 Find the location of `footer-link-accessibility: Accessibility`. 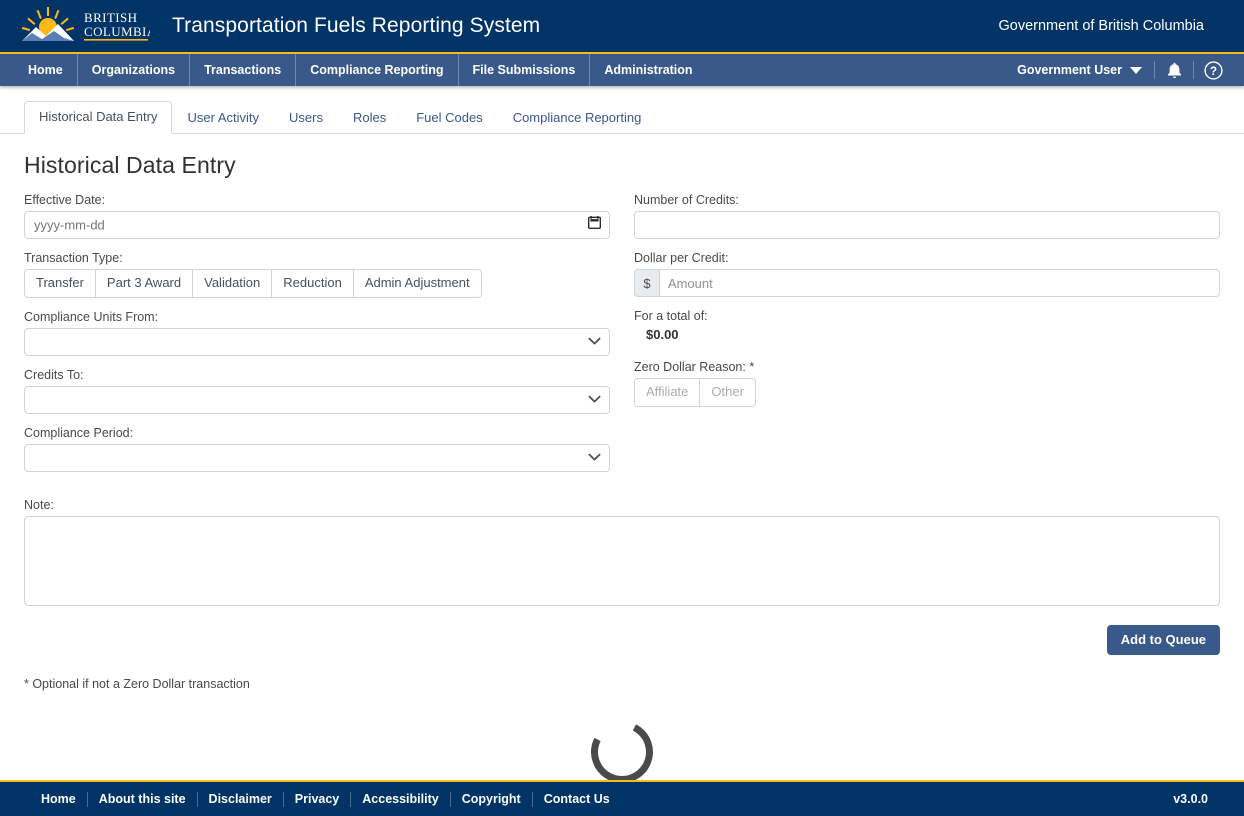

footer-link-accessibility: Accessibility is located at coordinates (401, 799).